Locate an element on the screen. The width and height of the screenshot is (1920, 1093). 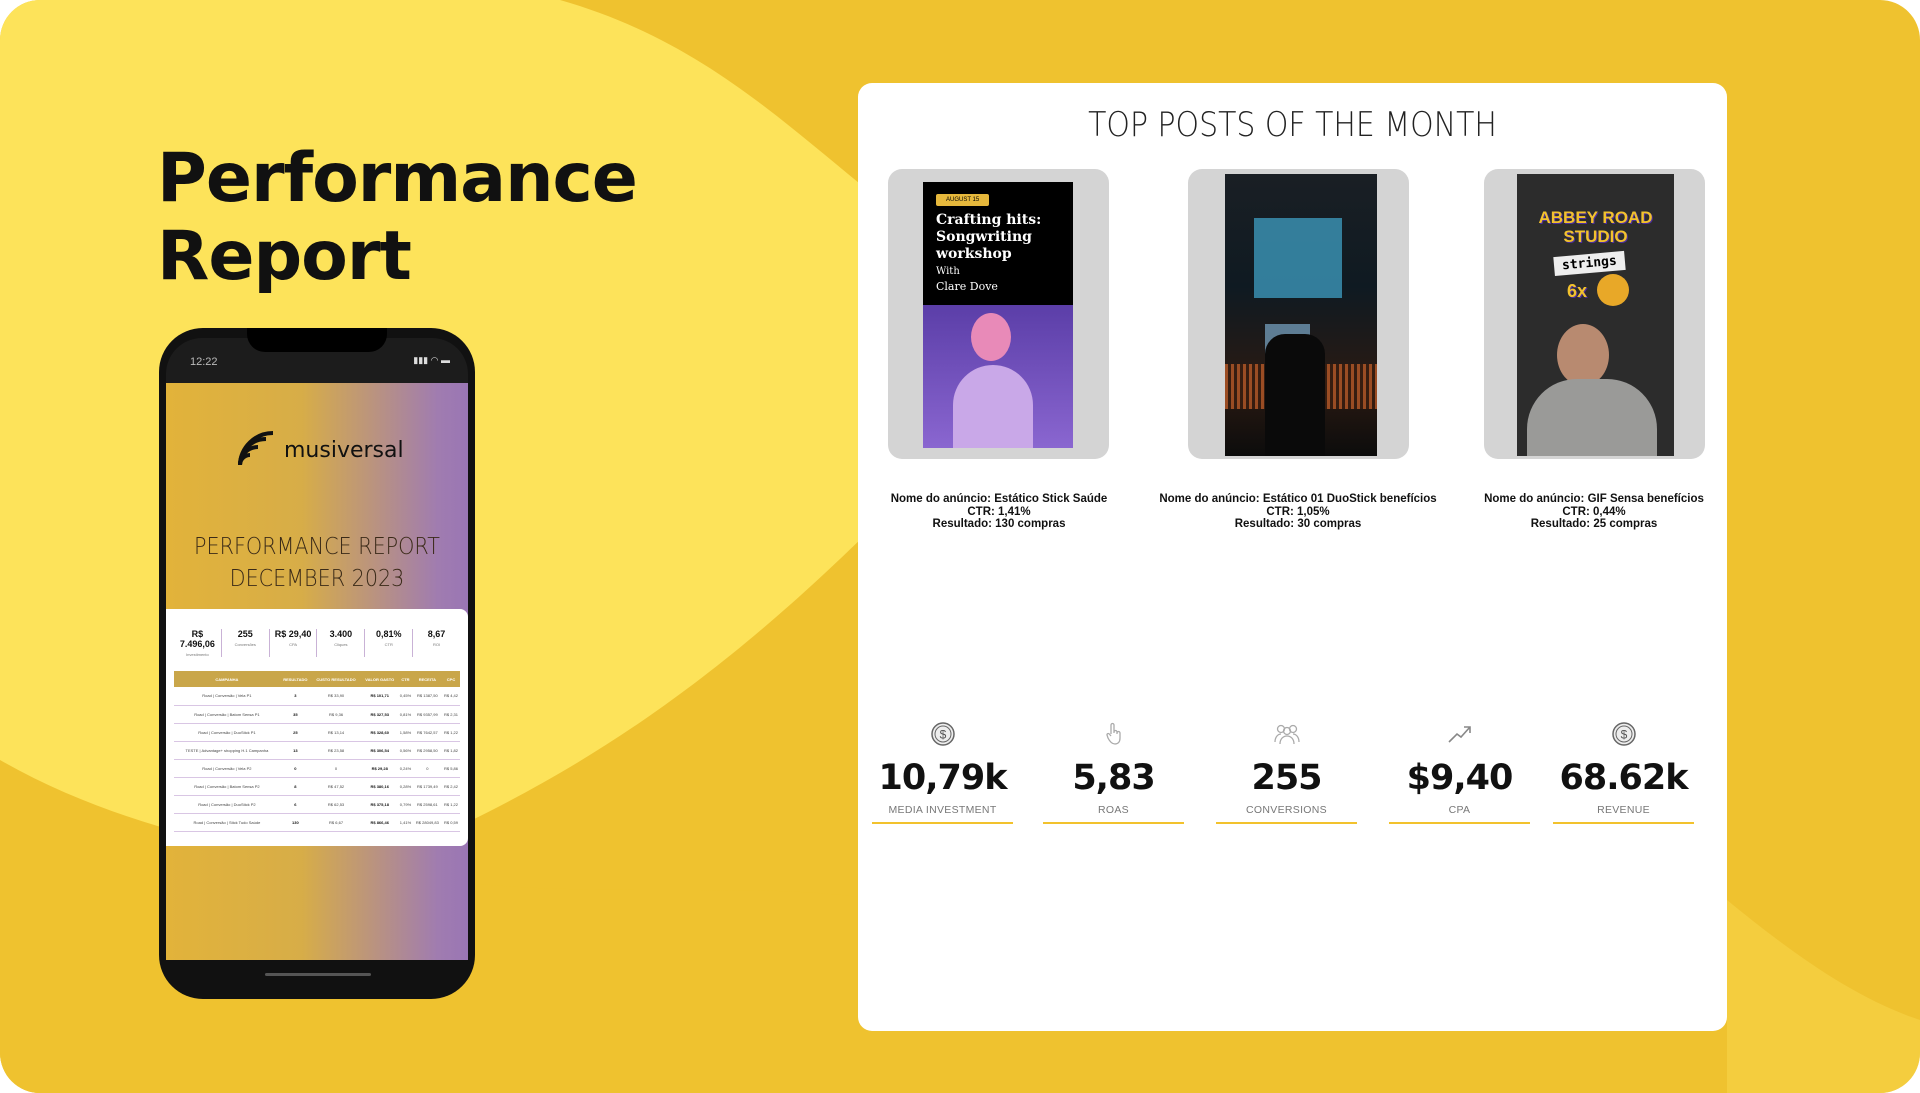
kpi-roas: 5,83 ROAS is located at coordinates (1113, 772).